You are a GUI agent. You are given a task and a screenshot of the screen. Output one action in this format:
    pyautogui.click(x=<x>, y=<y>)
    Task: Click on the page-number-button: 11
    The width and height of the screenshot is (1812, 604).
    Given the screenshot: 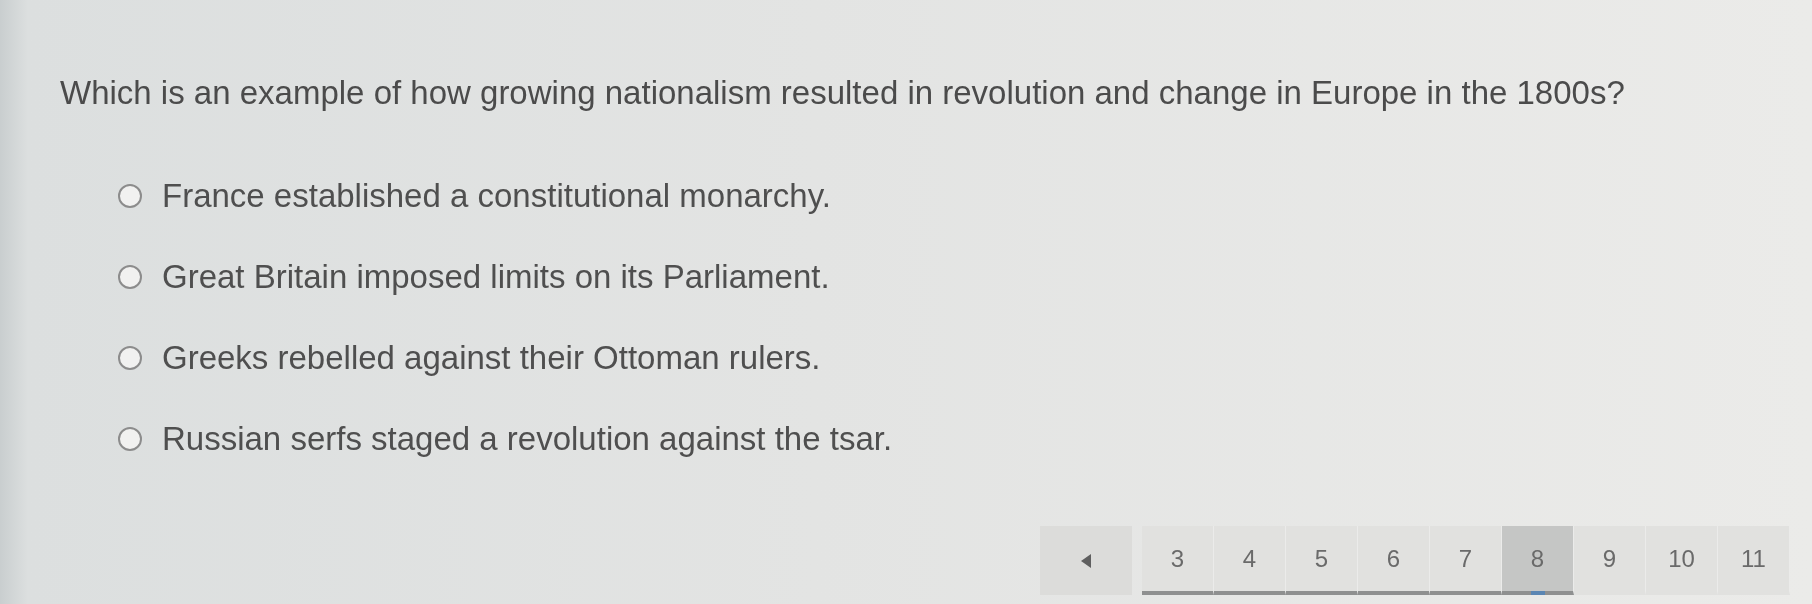 What is the action you would take?
    pyautogui.click(x=1754, y=560)
    